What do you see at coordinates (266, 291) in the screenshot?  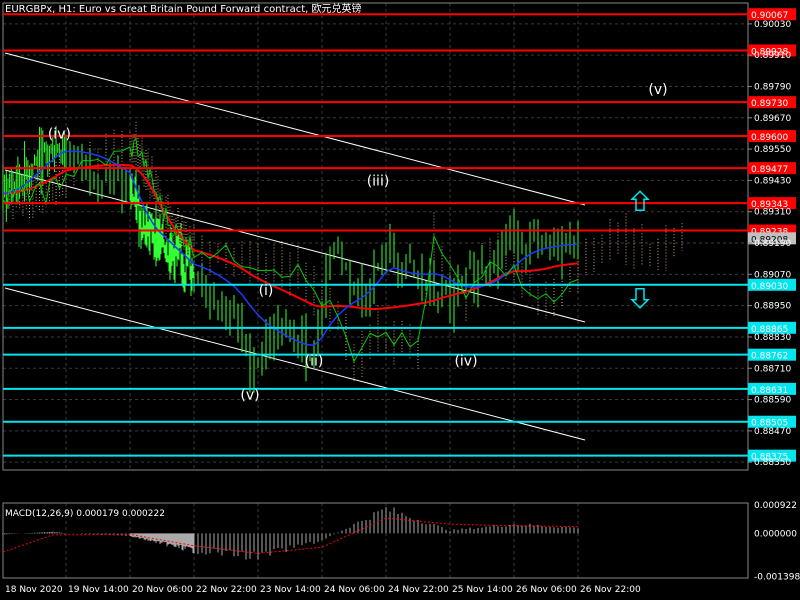 I see `wave-label: (i)` at bounding box center [266, 291].